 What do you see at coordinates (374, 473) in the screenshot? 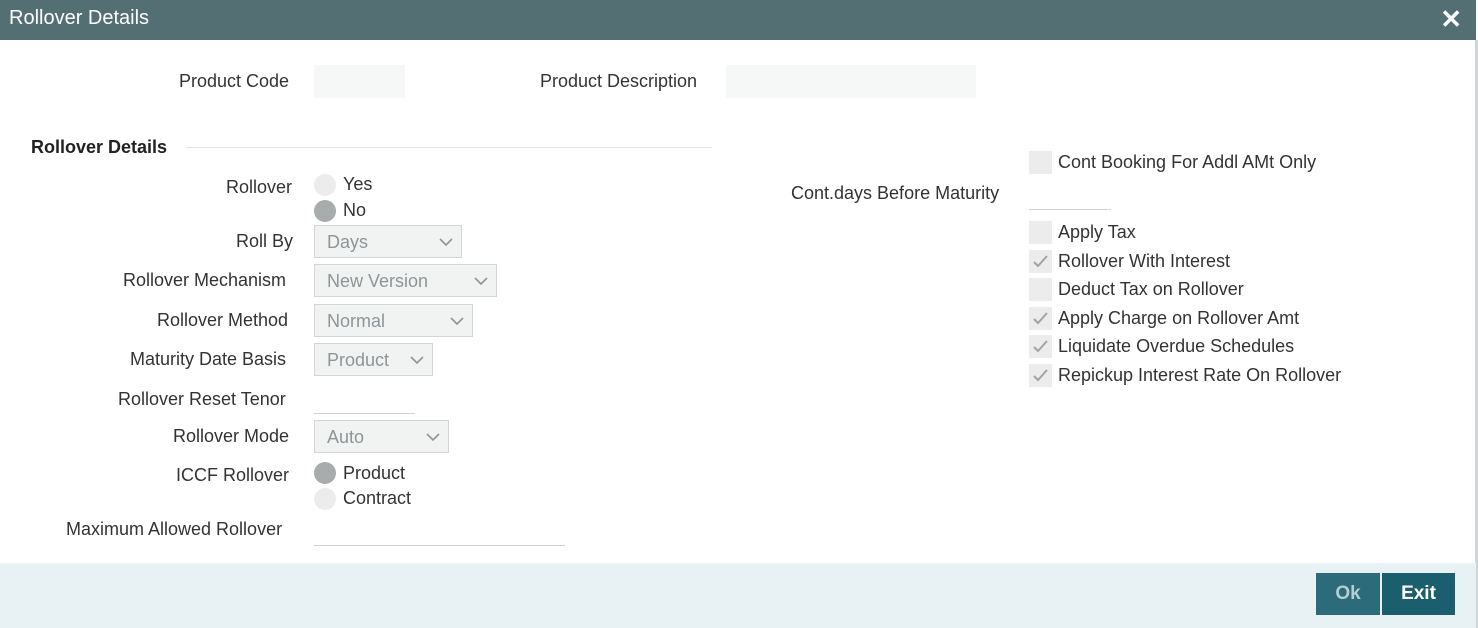
I see `iccf-product-label: Product` at bounding box center [374, 473].